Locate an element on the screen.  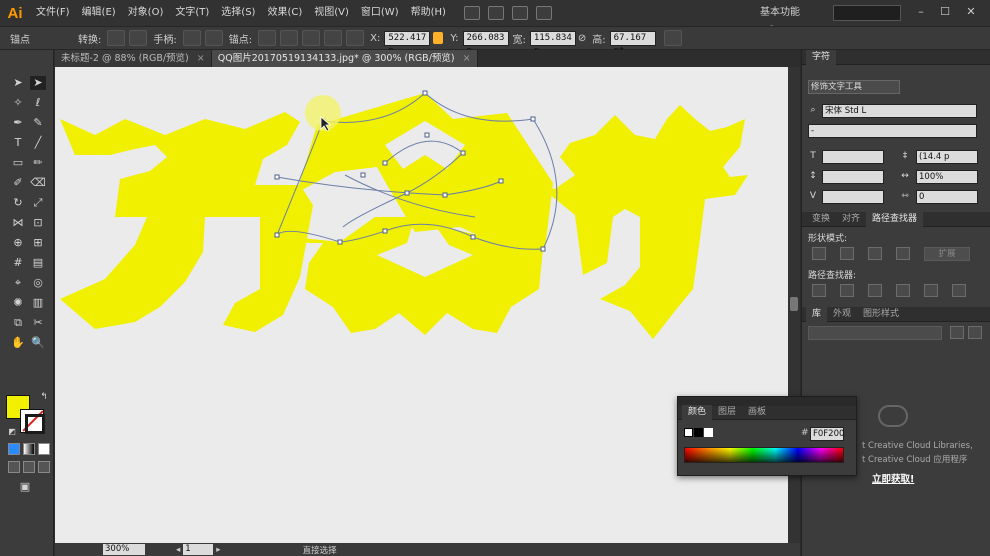
horizontal-scale-field: 100% is located at coordinates (947, 177).